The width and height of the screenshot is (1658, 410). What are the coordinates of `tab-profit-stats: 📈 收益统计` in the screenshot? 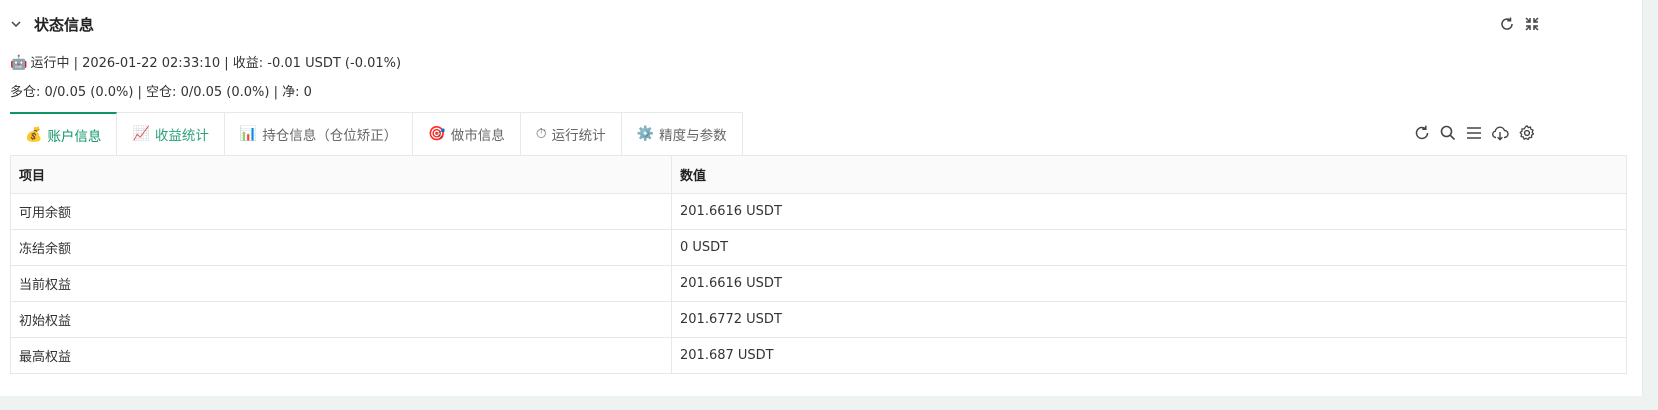 It's located at (171, 133).